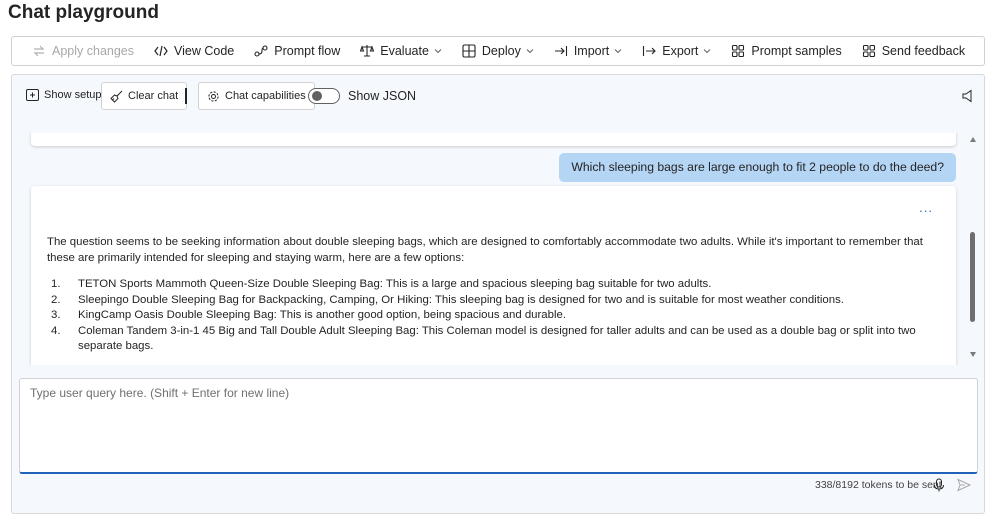 Image resolution: width=999 pixels, height=520 pixels. I want to click on speaker-icon, so click(967, 96).